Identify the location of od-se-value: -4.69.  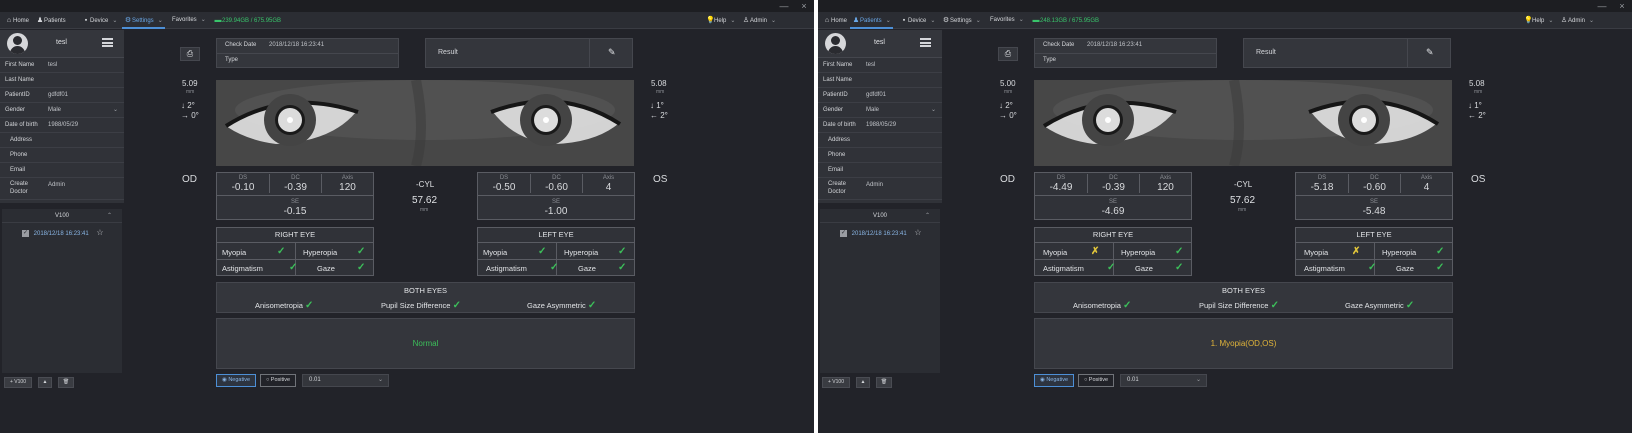
(1113, 211).